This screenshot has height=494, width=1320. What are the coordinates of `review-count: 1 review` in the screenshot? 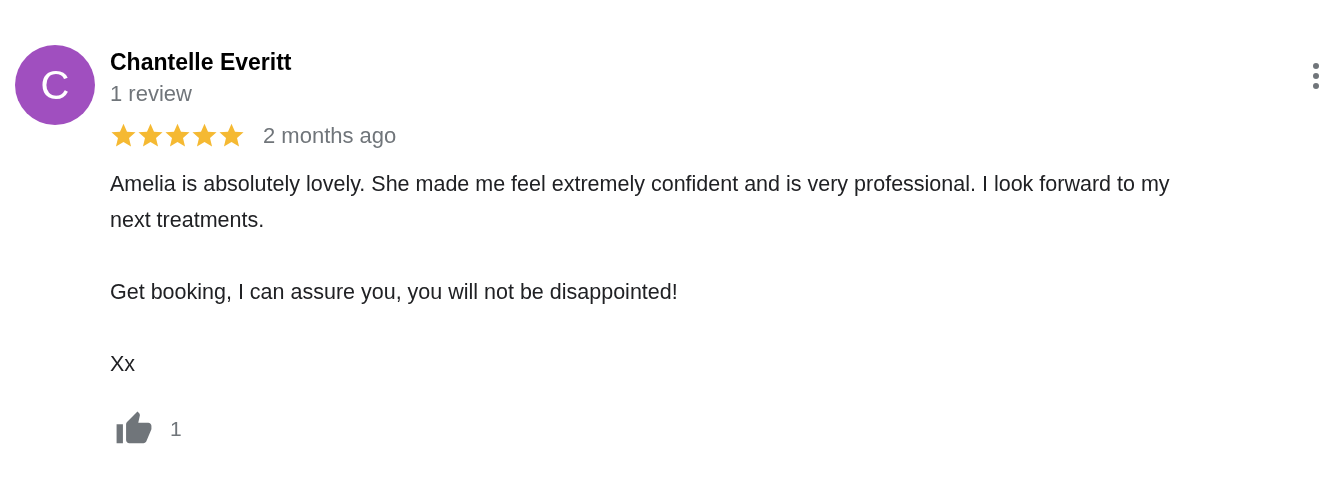 It's located at (644, 94).